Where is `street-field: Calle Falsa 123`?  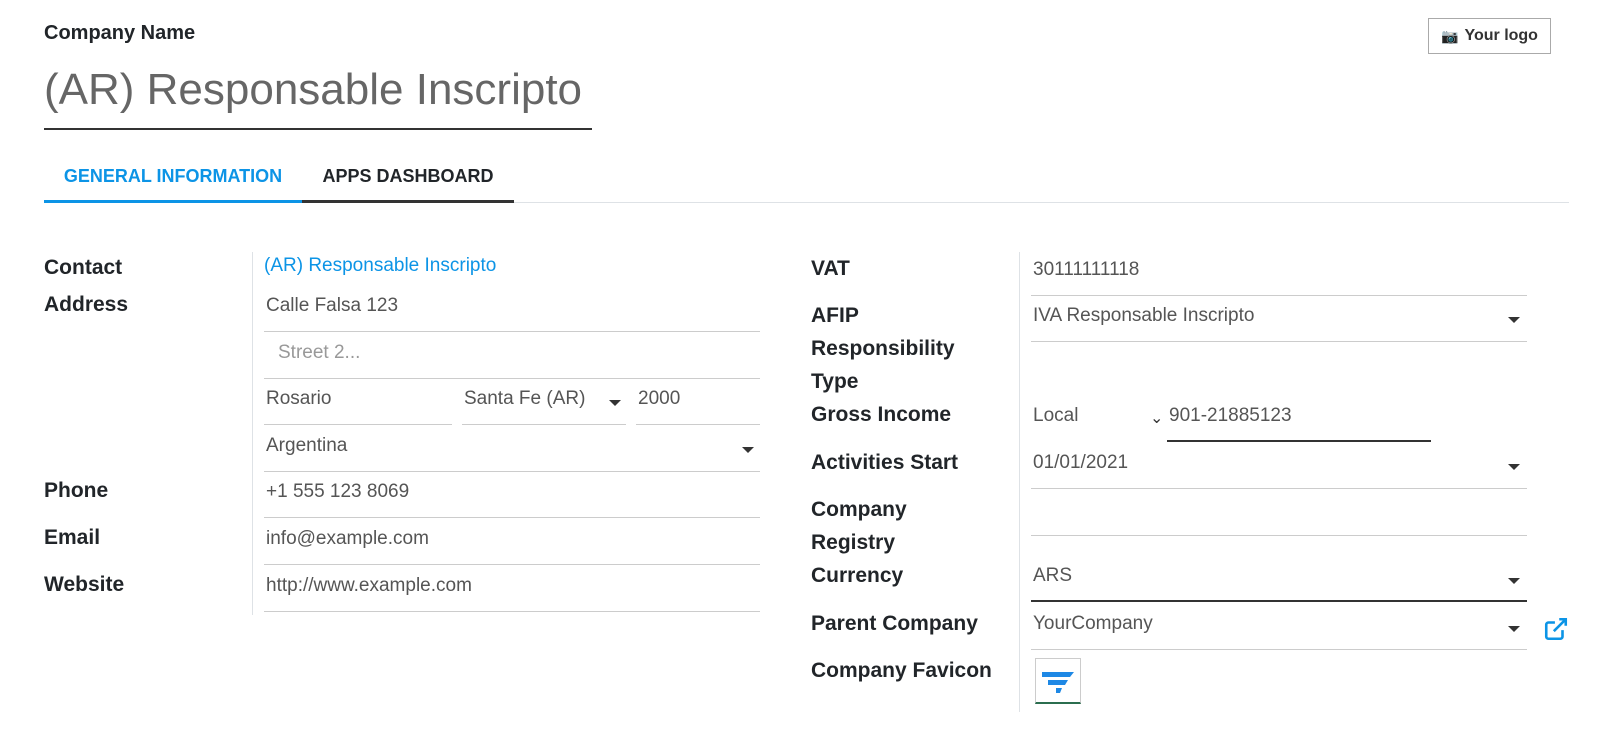 street-field: Calle Falsa 123 is located at coordinates (512, 309).